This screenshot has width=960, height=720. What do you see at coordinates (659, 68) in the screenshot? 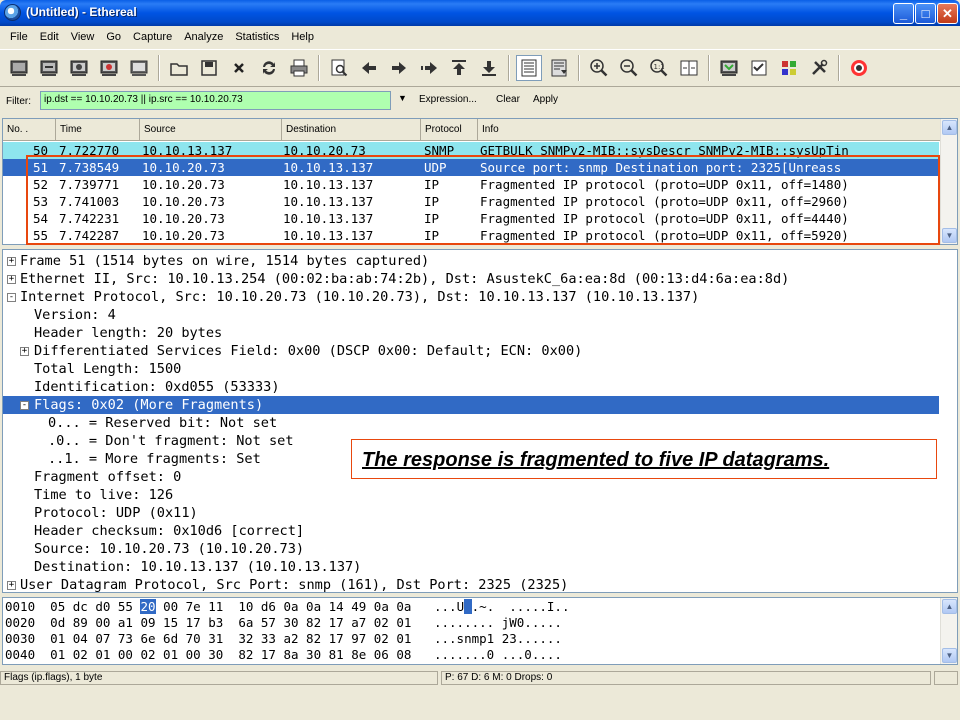
I see `normal-size-icon: 1:1` at bounding box center [659, 68].